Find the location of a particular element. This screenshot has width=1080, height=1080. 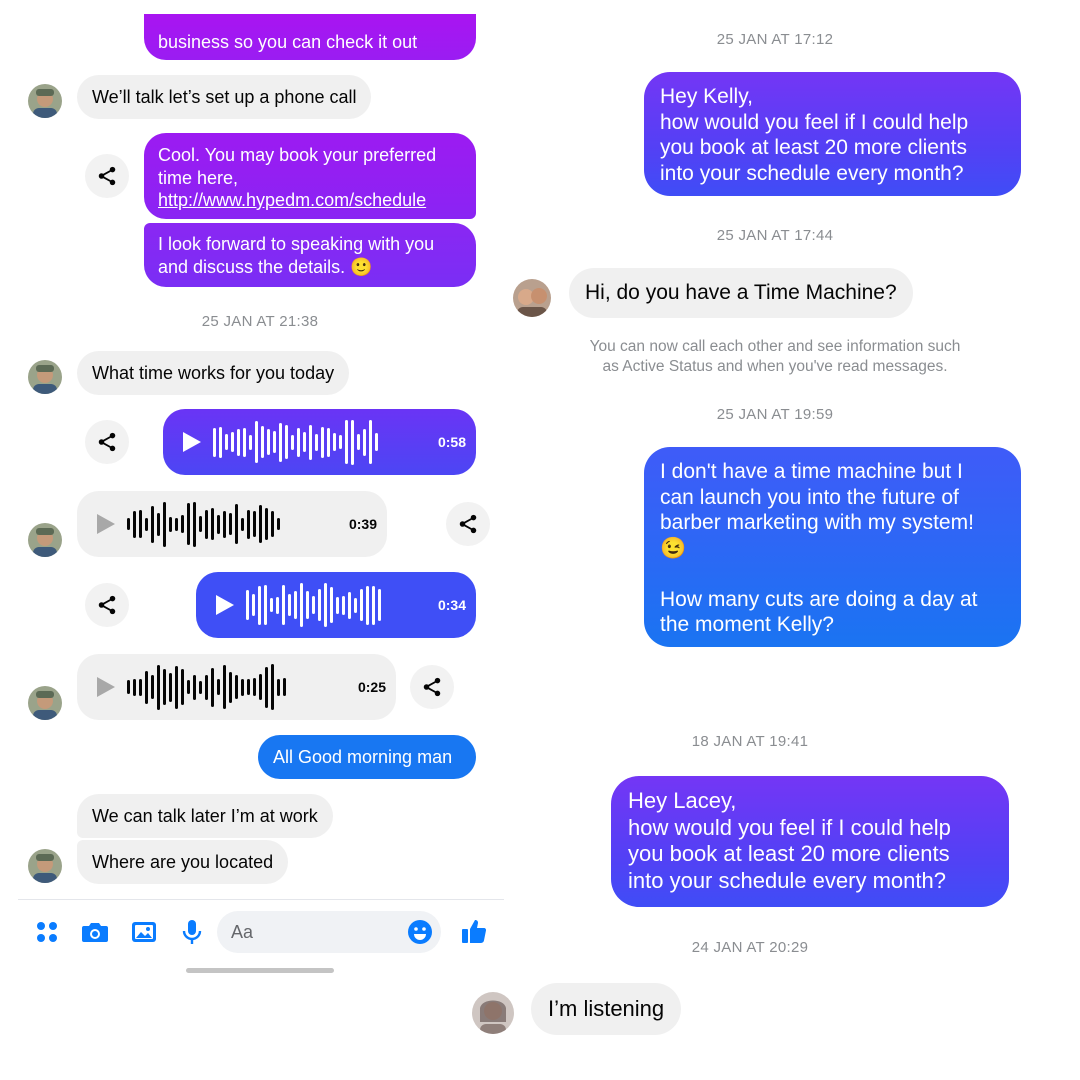

composer-divider is located at coordinates (261, 899).